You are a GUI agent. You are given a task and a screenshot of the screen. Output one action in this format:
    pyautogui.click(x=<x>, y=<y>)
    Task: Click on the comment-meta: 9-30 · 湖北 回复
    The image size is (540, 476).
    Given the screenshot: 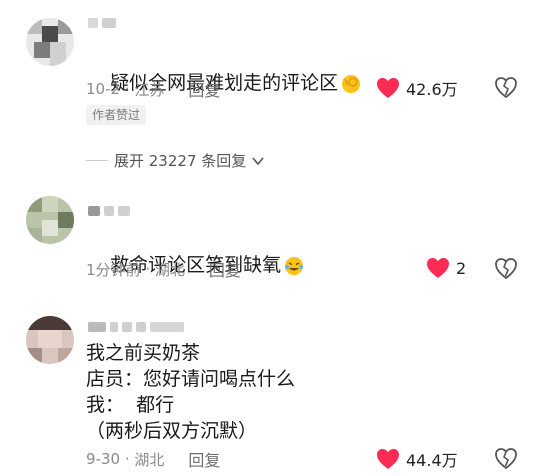 What is the action you would take?
    pyautogui.click(x=153, y=459)
    